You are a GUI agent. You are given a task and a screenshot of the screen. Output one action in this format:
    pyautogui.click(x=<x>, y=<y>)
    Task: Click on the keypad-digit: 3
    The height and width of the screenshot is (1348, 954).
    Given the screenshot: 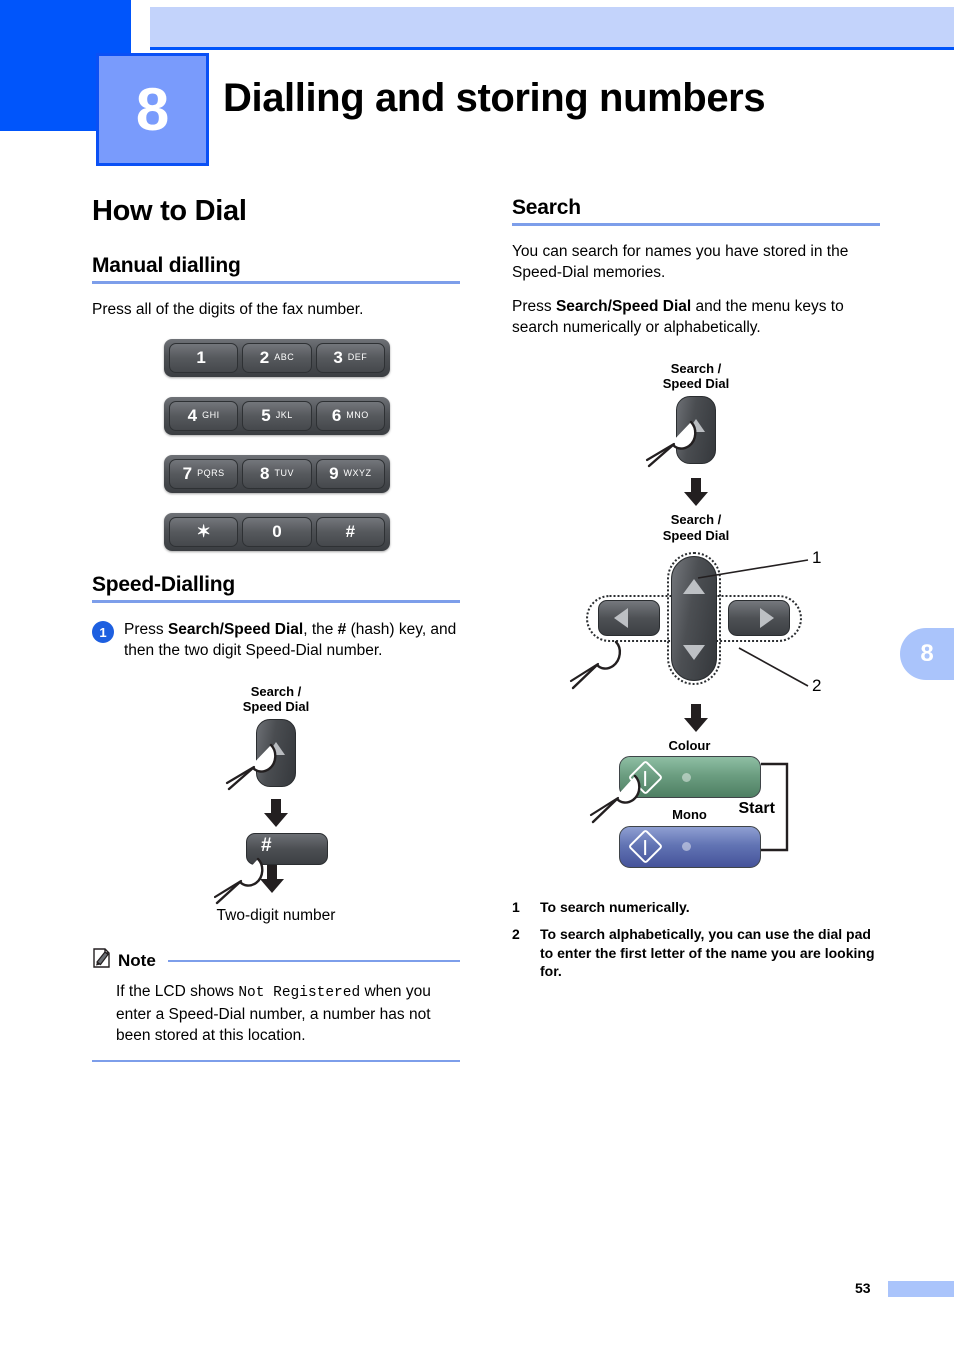 What is the action you would take?
    pyautogui.click(x=338, y=358)
    